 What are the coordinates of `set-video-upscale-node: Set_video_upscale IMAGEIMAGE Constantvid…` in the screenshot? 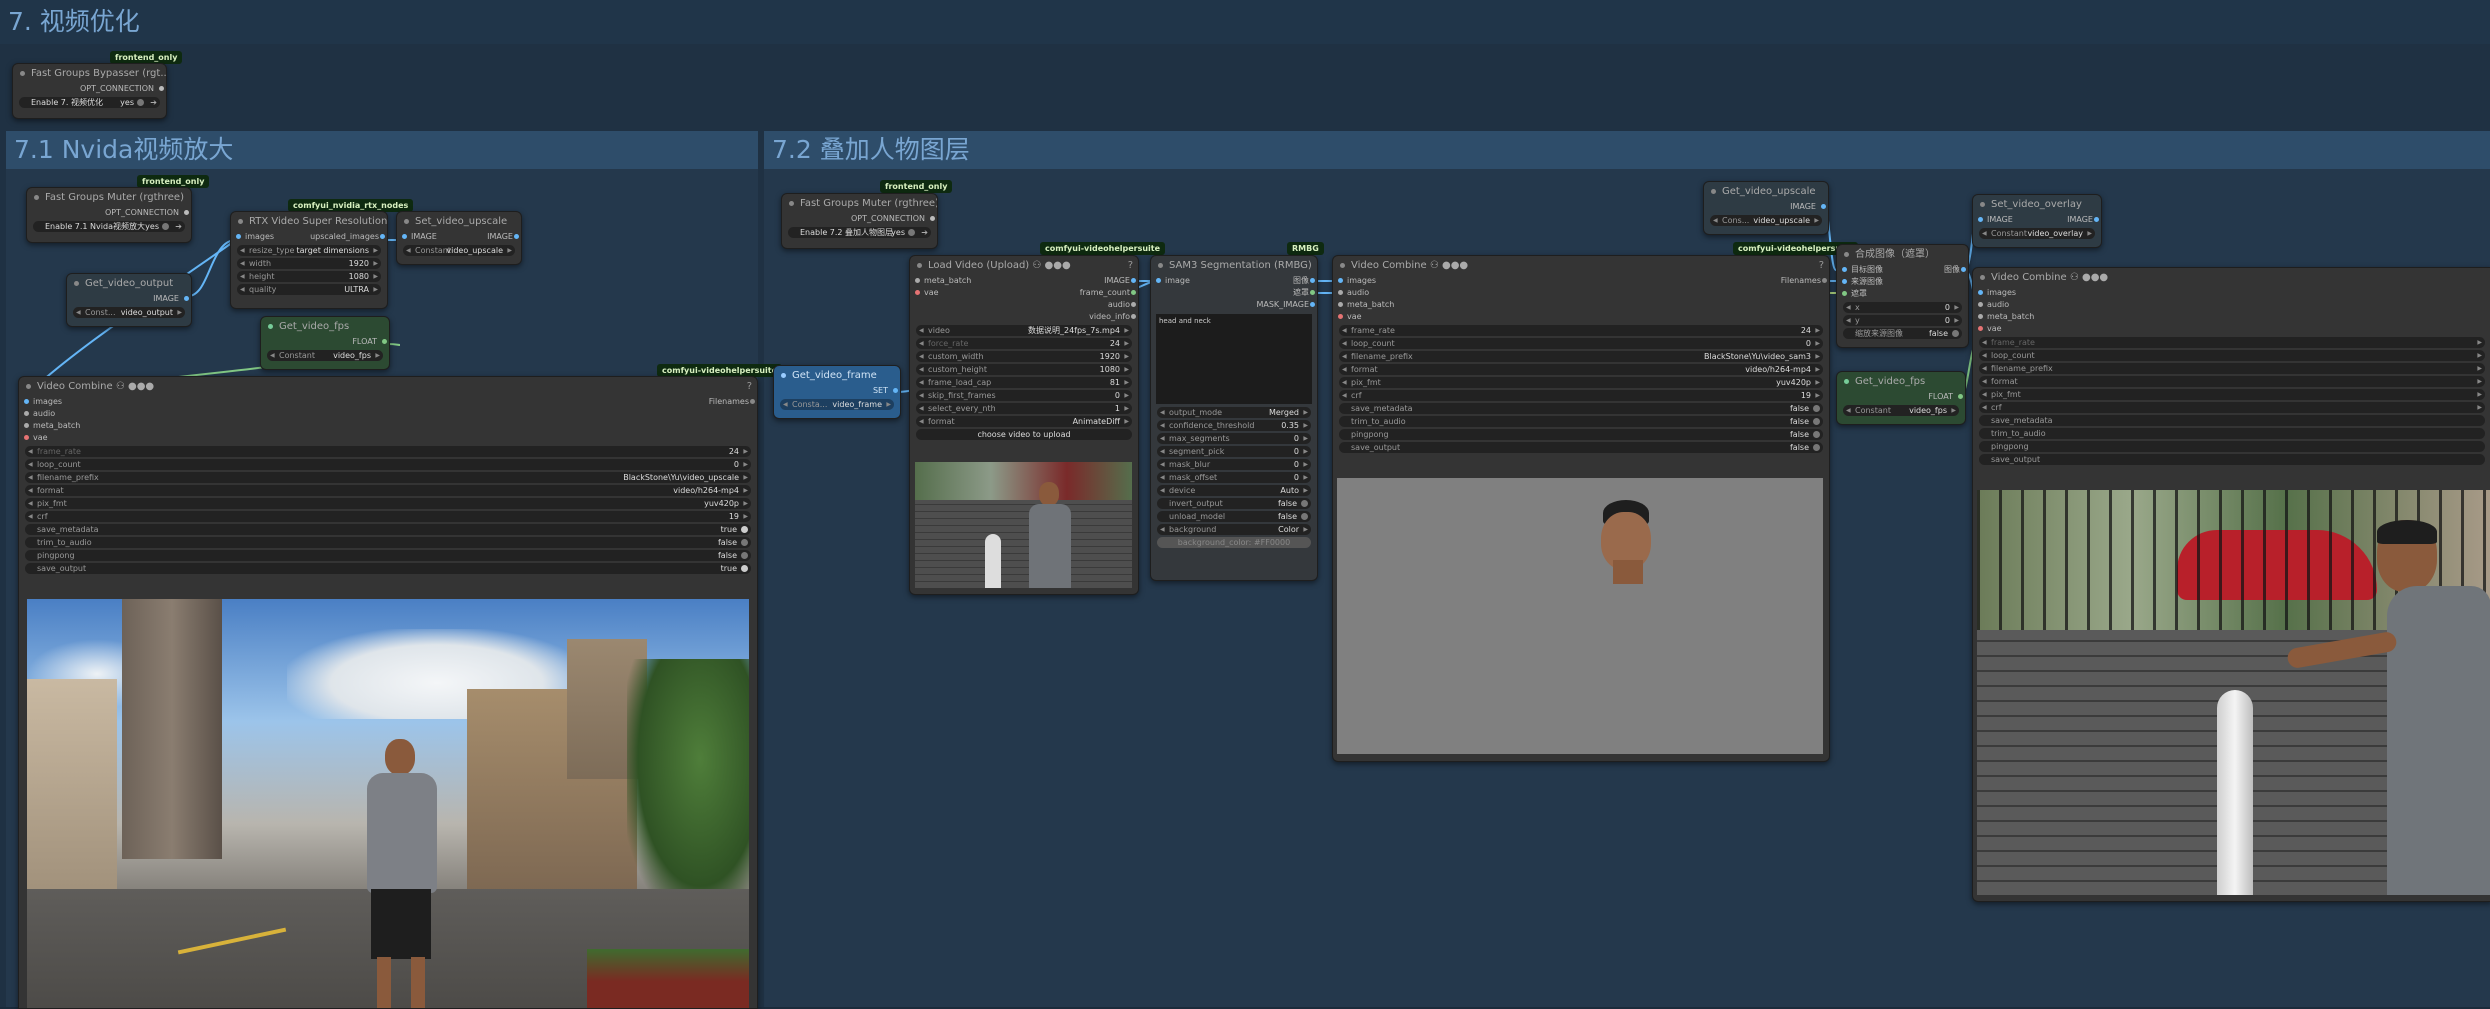 It's located at (459, 238).